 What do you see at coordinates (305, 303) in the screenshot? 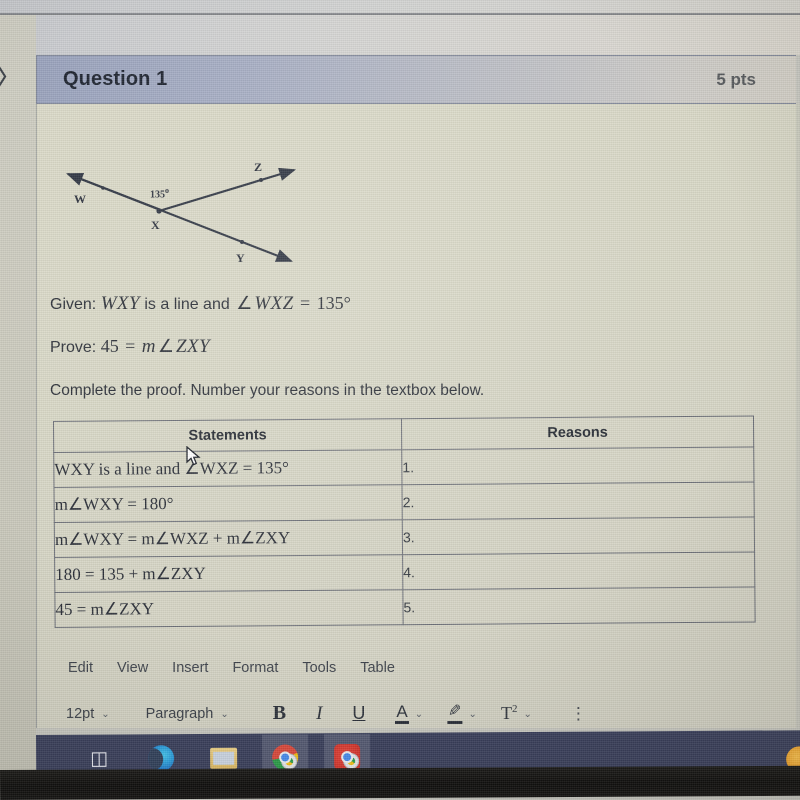
I see `equals-symbol: =` at bounding box center [305, 303].